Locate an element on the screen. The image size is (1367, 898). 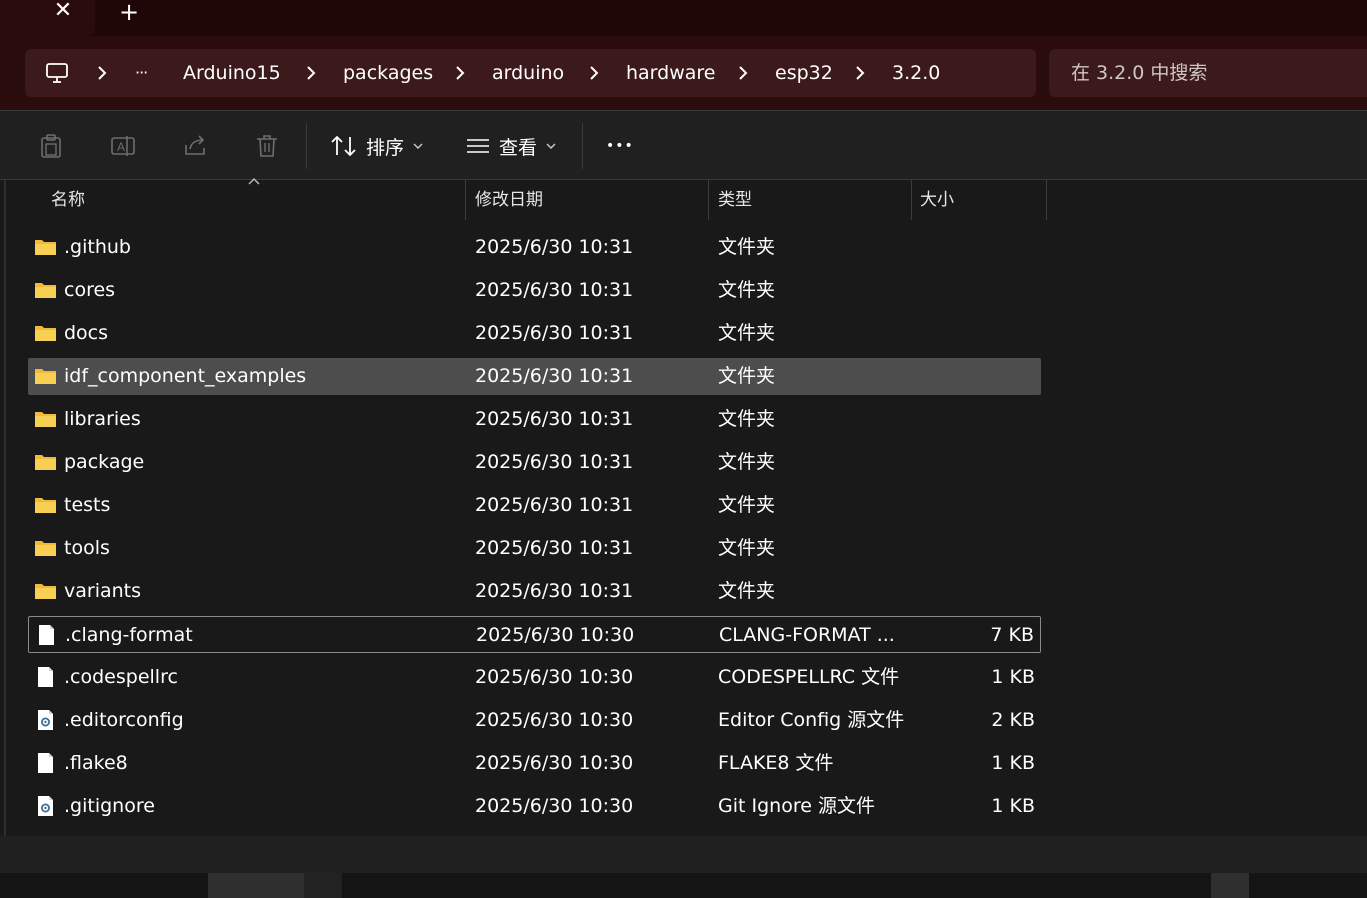
chevron-down-icon is located at coordinates (551, 146).